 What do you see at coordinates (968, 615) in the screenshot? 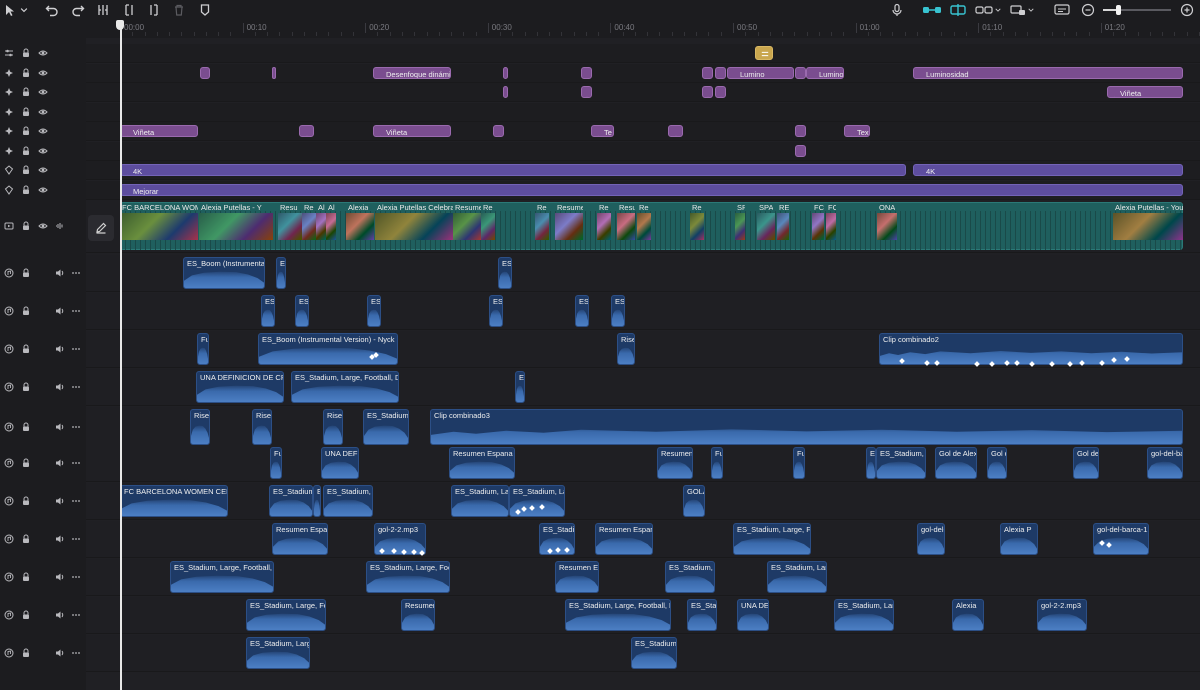
I see `audio-clip: Alexia` at bounding box center [968, 615].